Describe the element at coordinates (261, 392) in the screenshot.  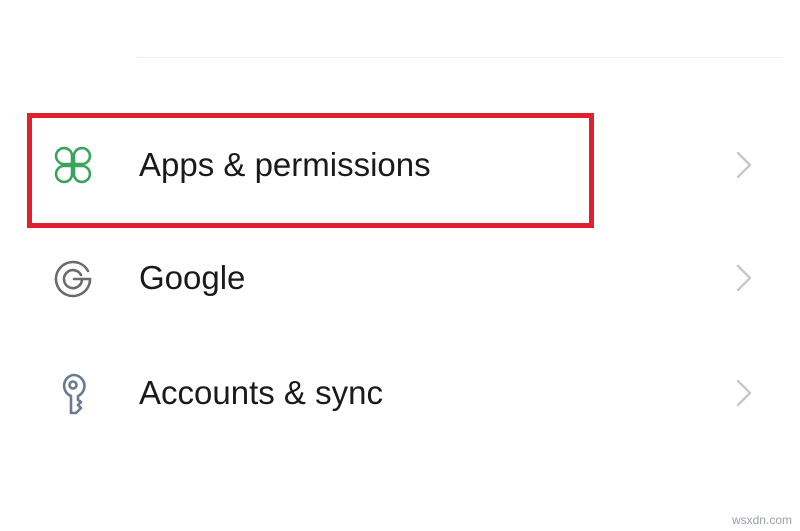
I see `settings-item-label: Accounts & sync` at that location.